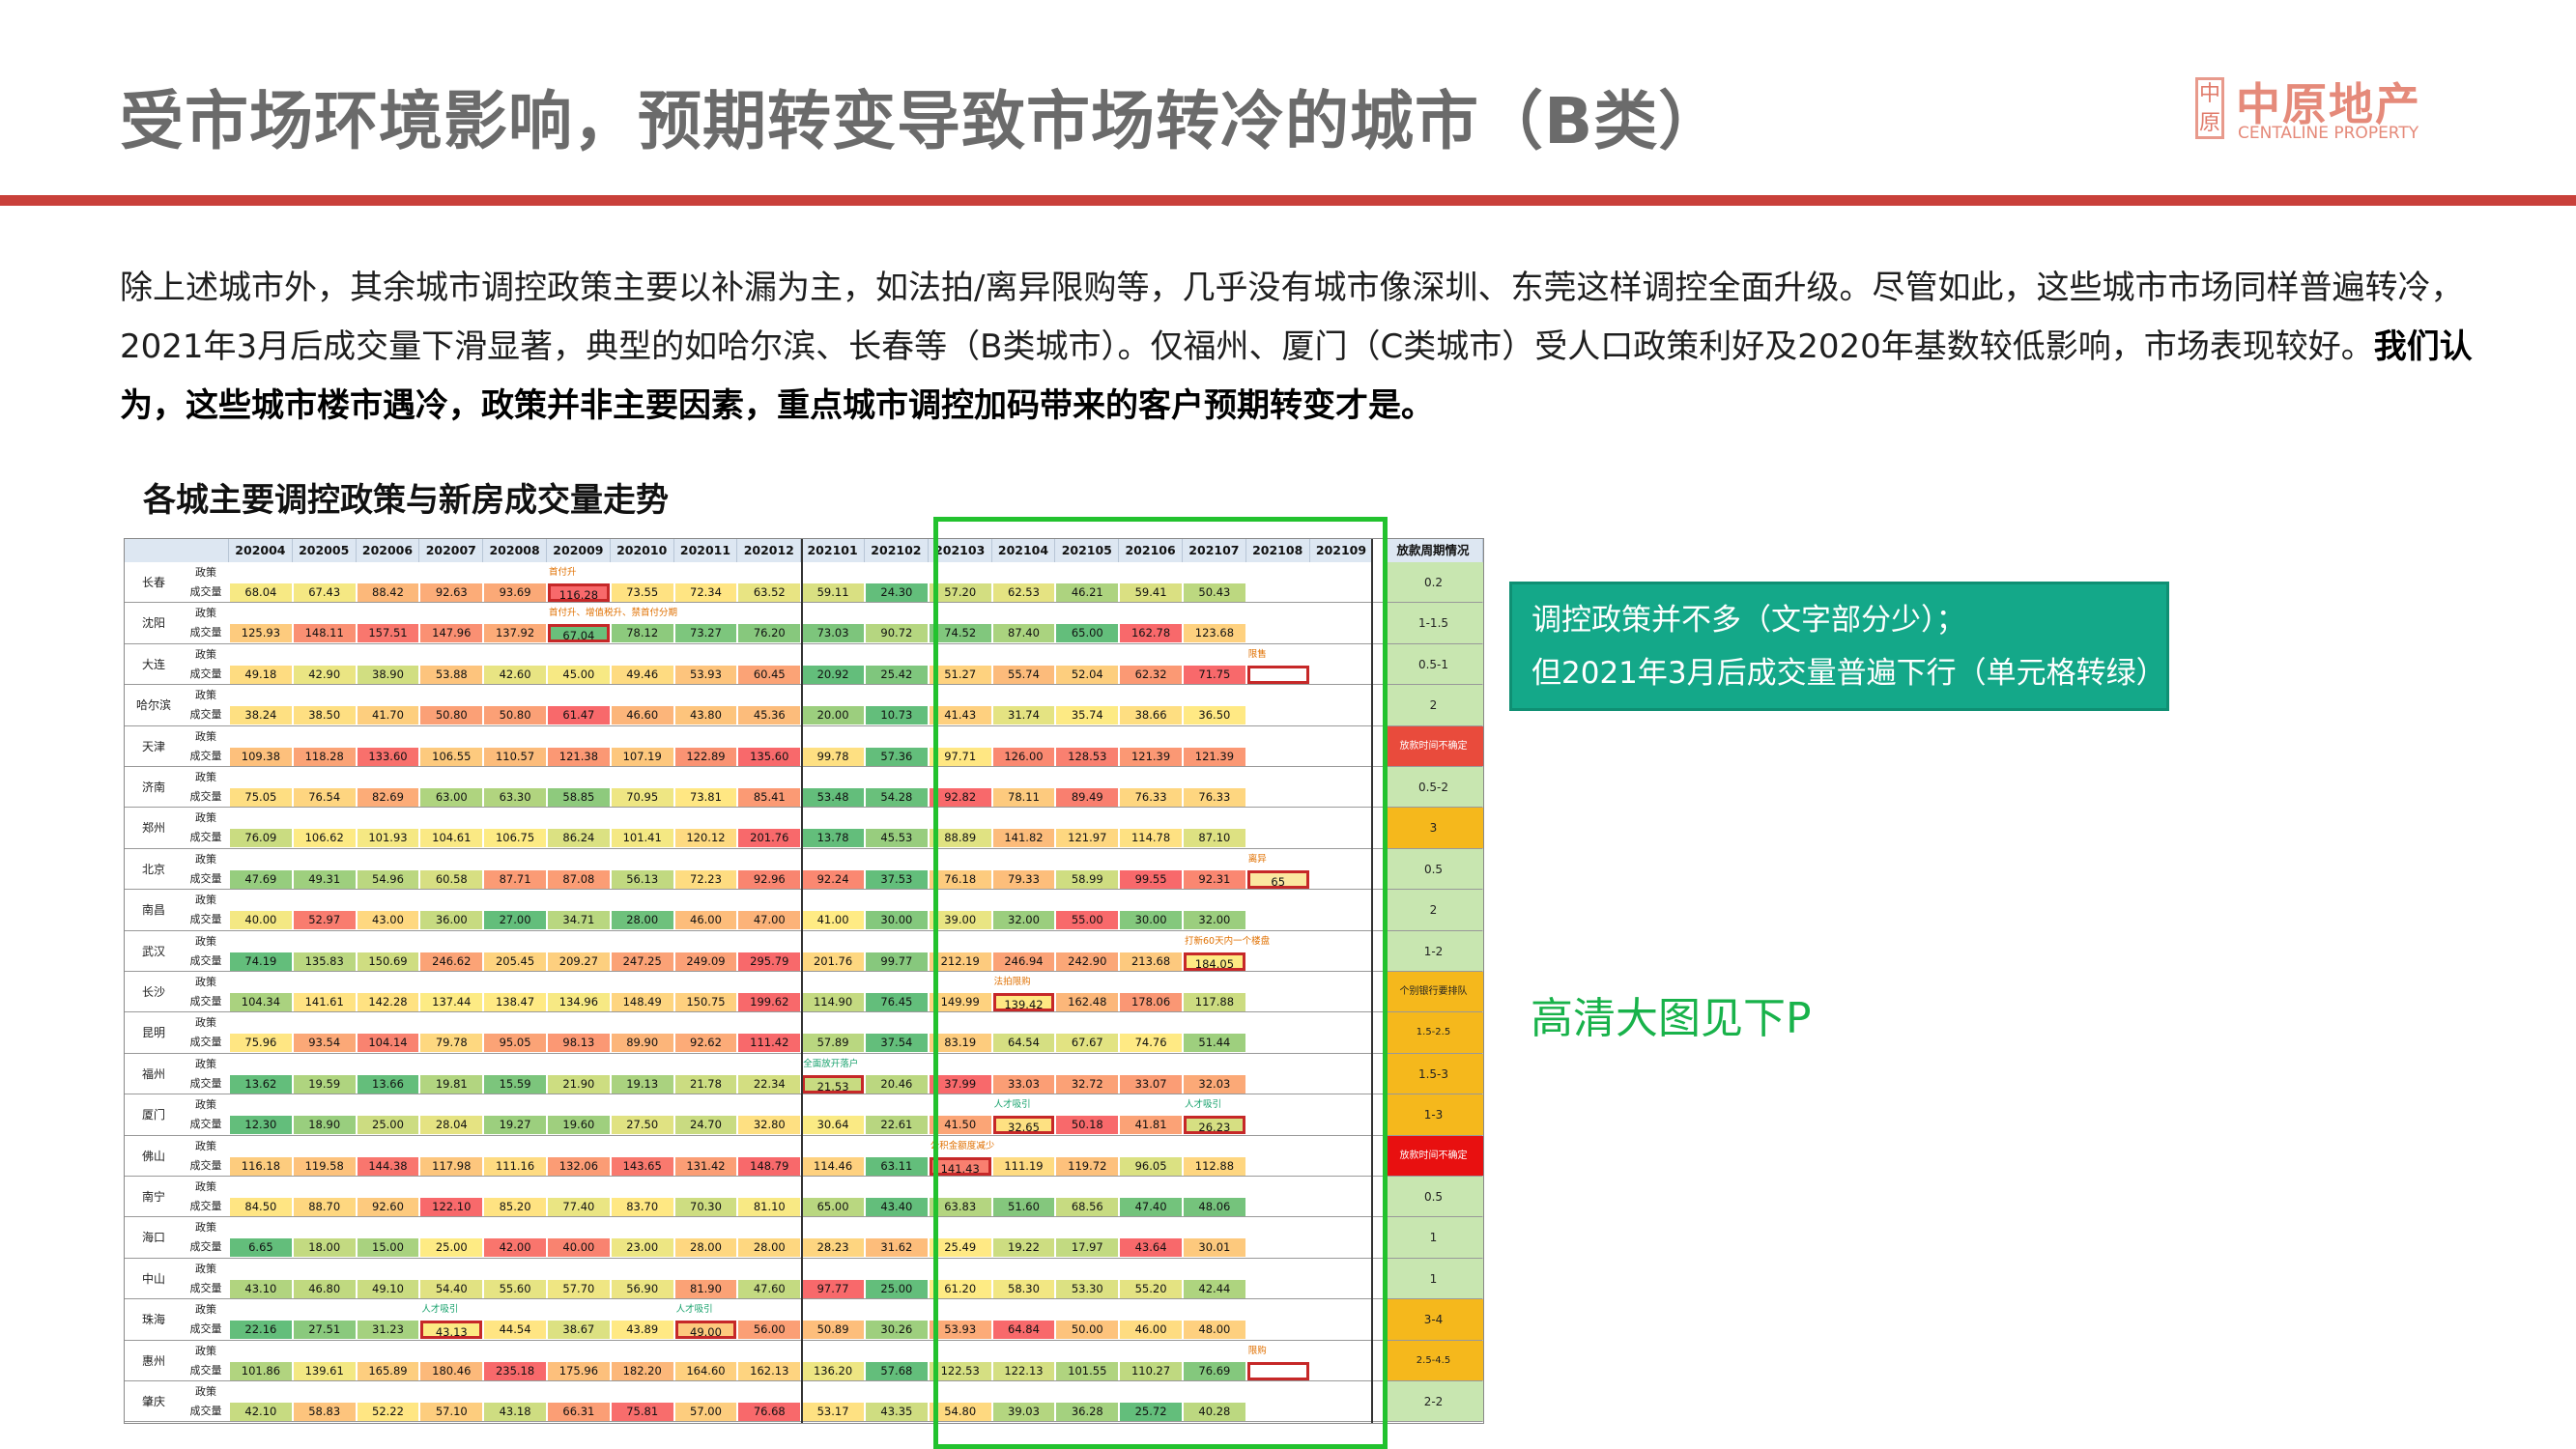 The width and height of the screenshot is (2576, 1449). Describe the element at coordinates (579, 1412) in the screenshot. I see `volume-cell: 66.31` at that location.